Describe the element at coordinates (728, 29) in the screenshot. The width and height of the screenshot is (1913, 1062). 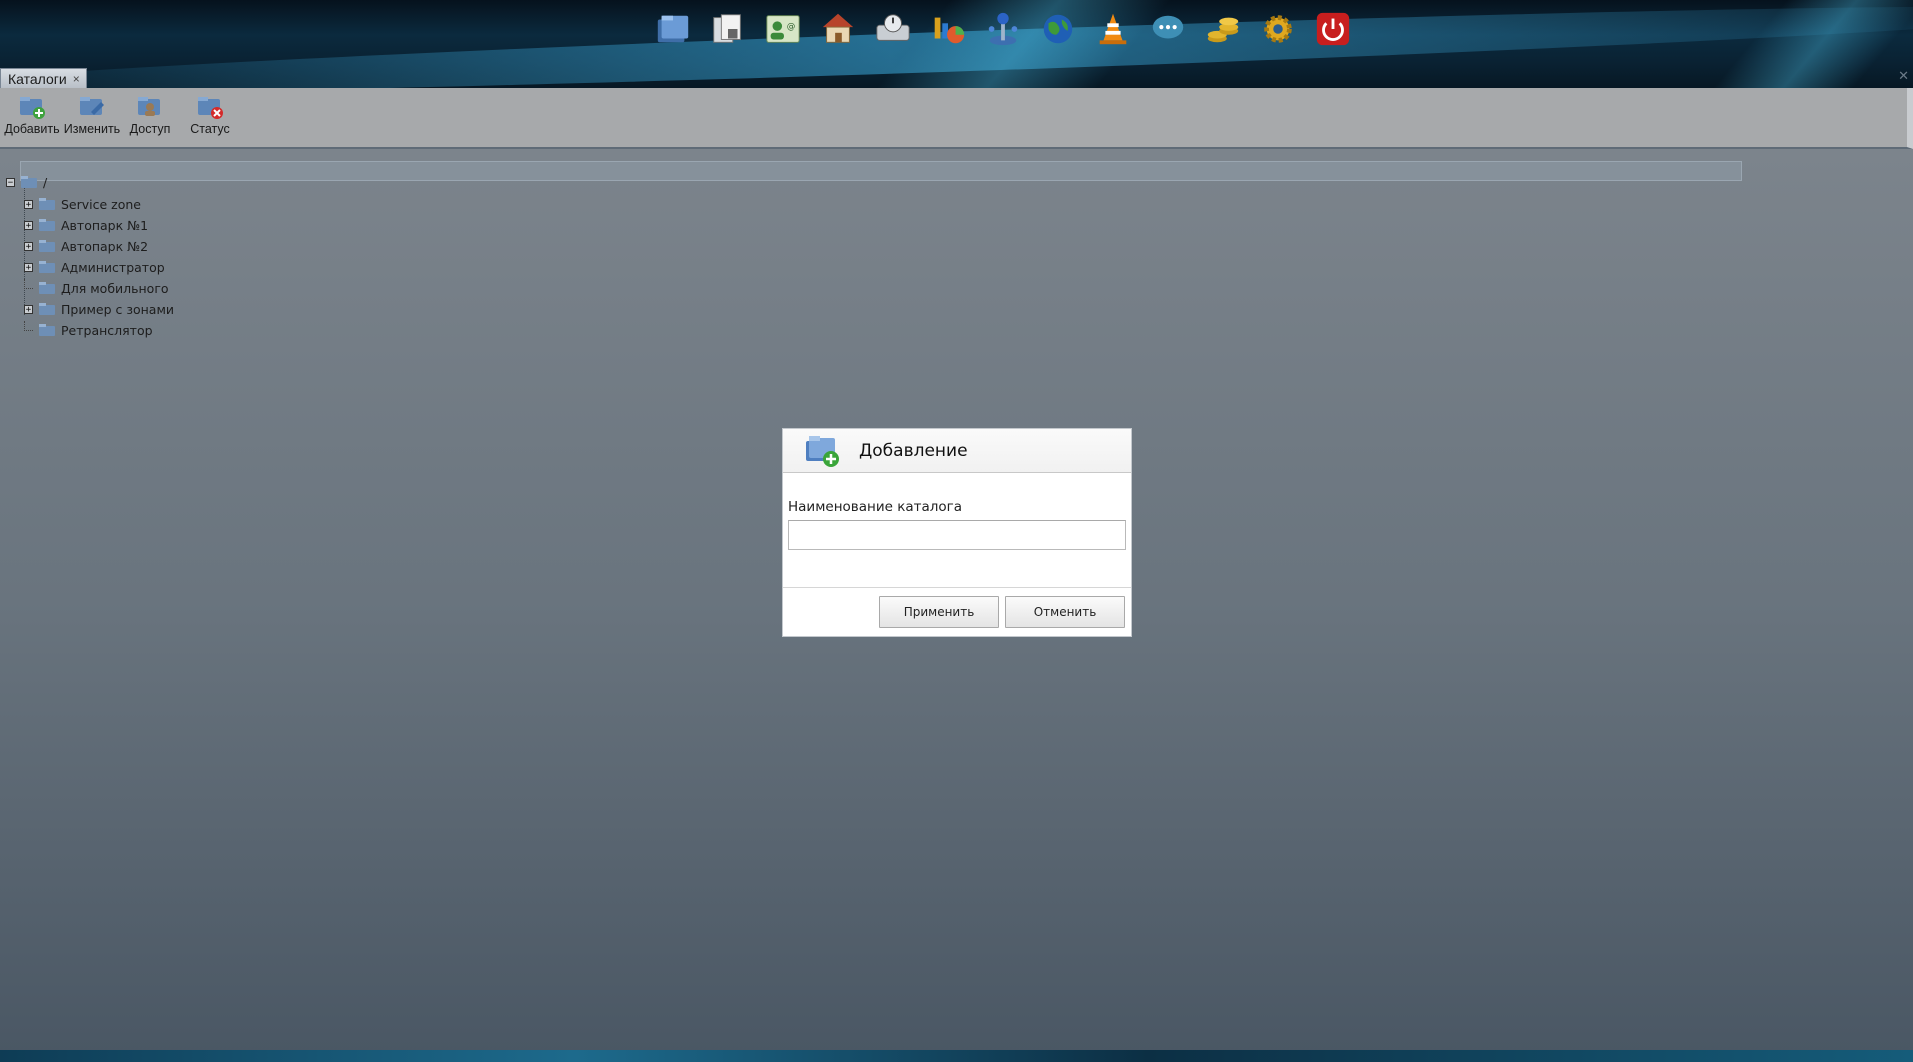
I see `documents-icon` at that location.